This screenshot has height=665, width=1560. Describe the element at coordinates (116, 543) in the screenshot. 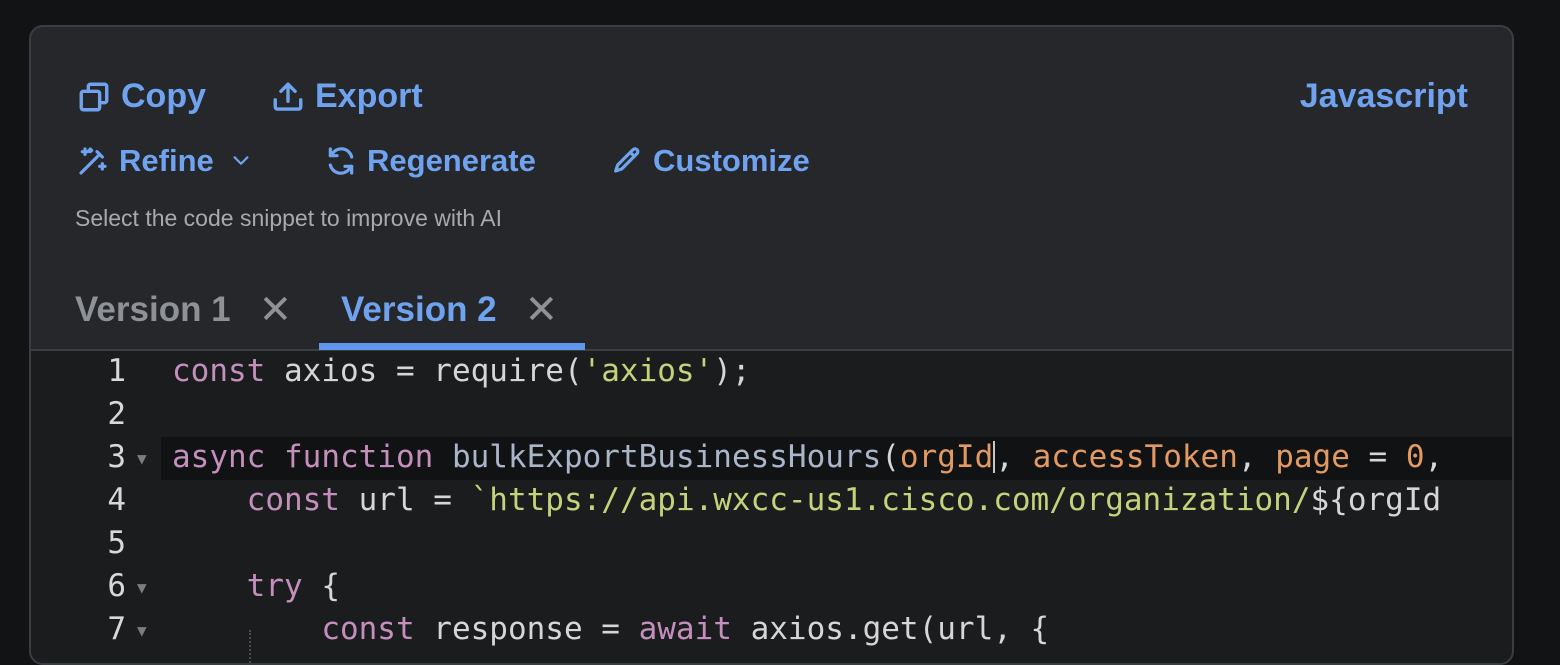

I see `line-number: 5` at that location.